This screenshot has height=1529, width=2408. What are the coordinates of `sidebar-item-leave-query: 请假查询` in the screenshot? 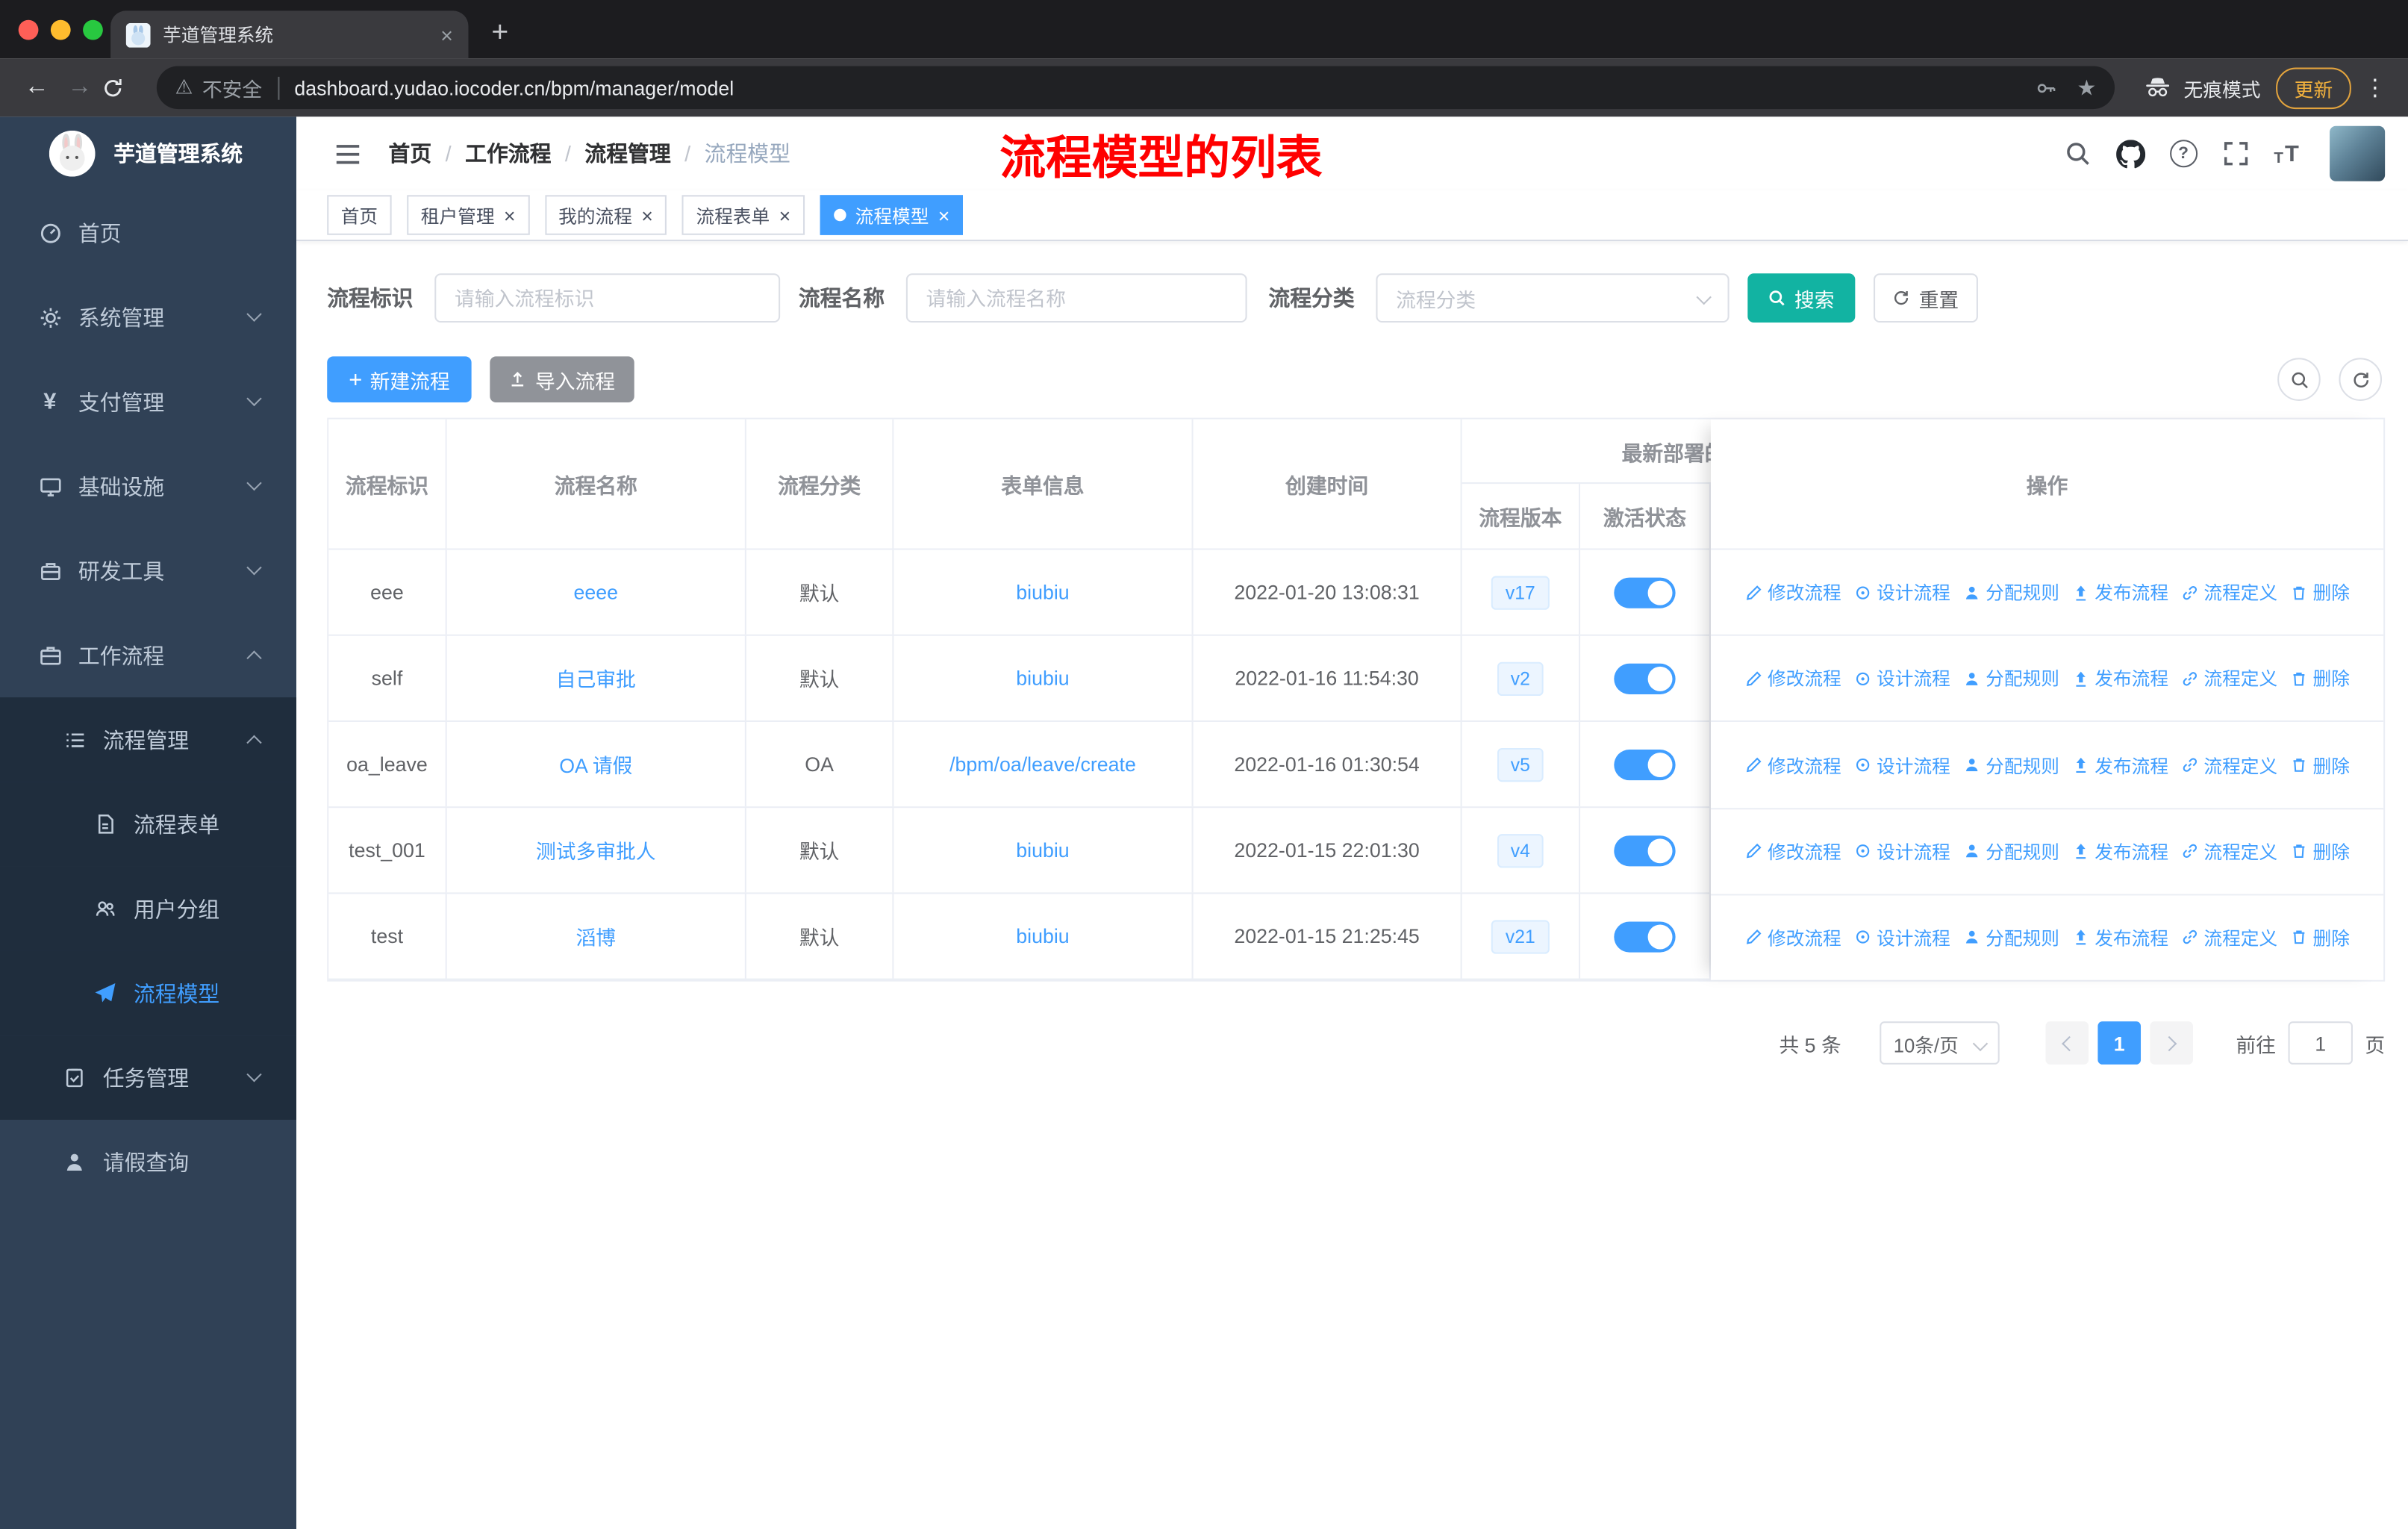 It's located at (148, 1162).